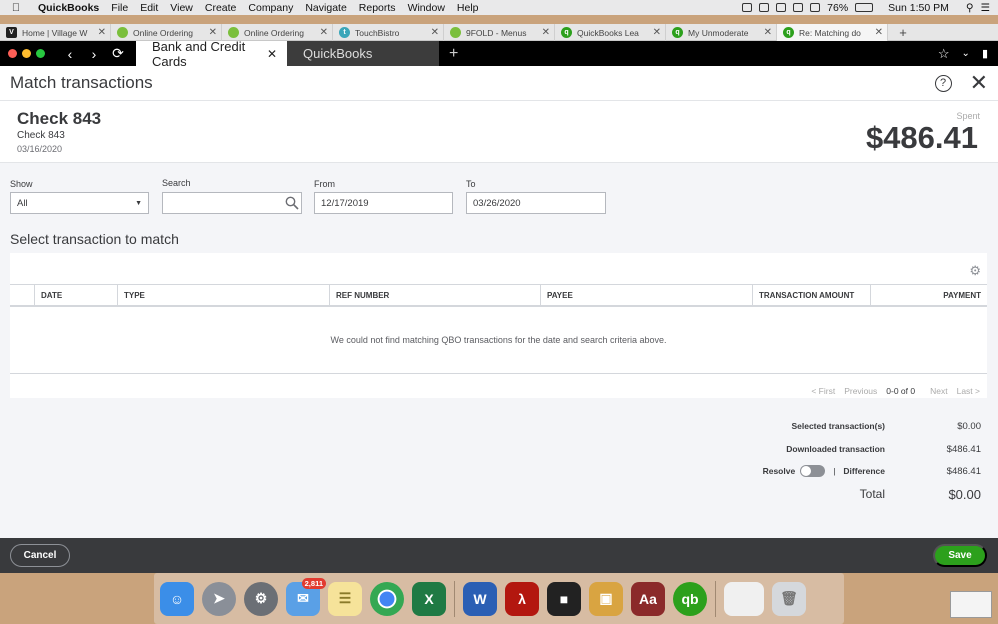  I want to click on status-icon, so click(747, 7).